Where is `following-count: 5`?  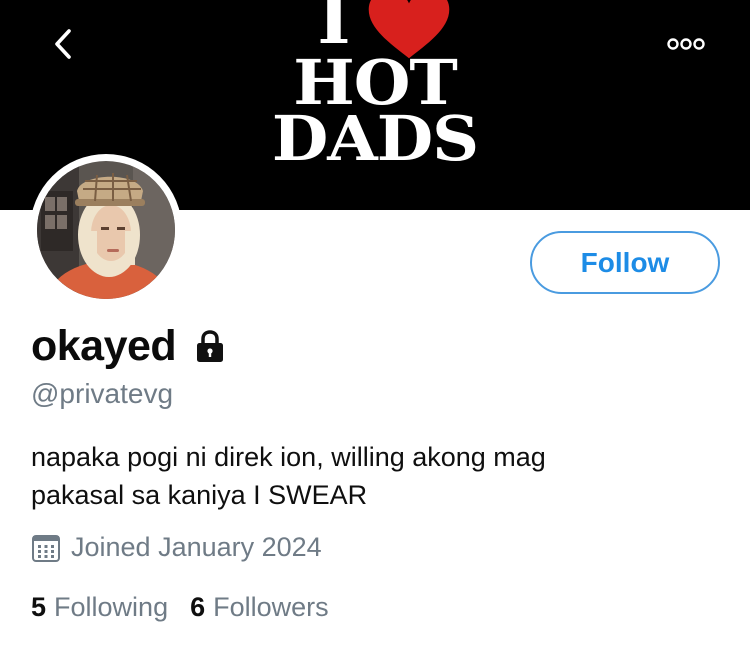
following-count: 5 is located at coordinates (39, 607).